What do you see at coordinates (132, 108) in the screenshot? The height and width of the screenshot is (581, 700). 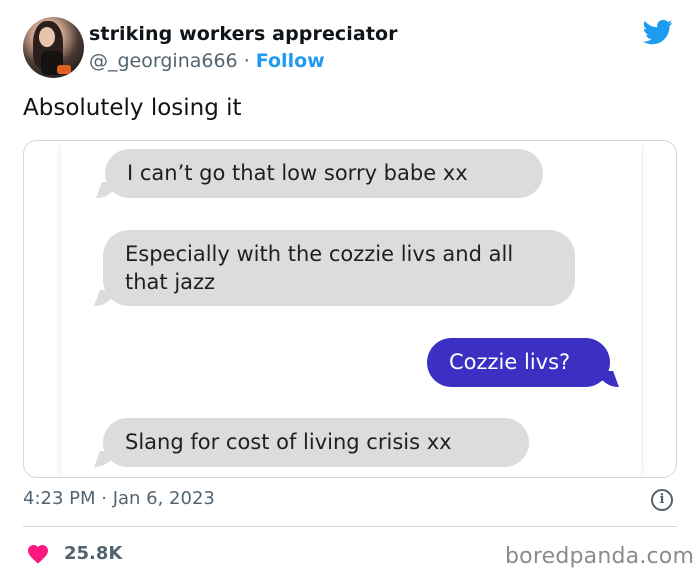 I see `tweet-text: Absolutely losing it` at bounding box center [132, 108].